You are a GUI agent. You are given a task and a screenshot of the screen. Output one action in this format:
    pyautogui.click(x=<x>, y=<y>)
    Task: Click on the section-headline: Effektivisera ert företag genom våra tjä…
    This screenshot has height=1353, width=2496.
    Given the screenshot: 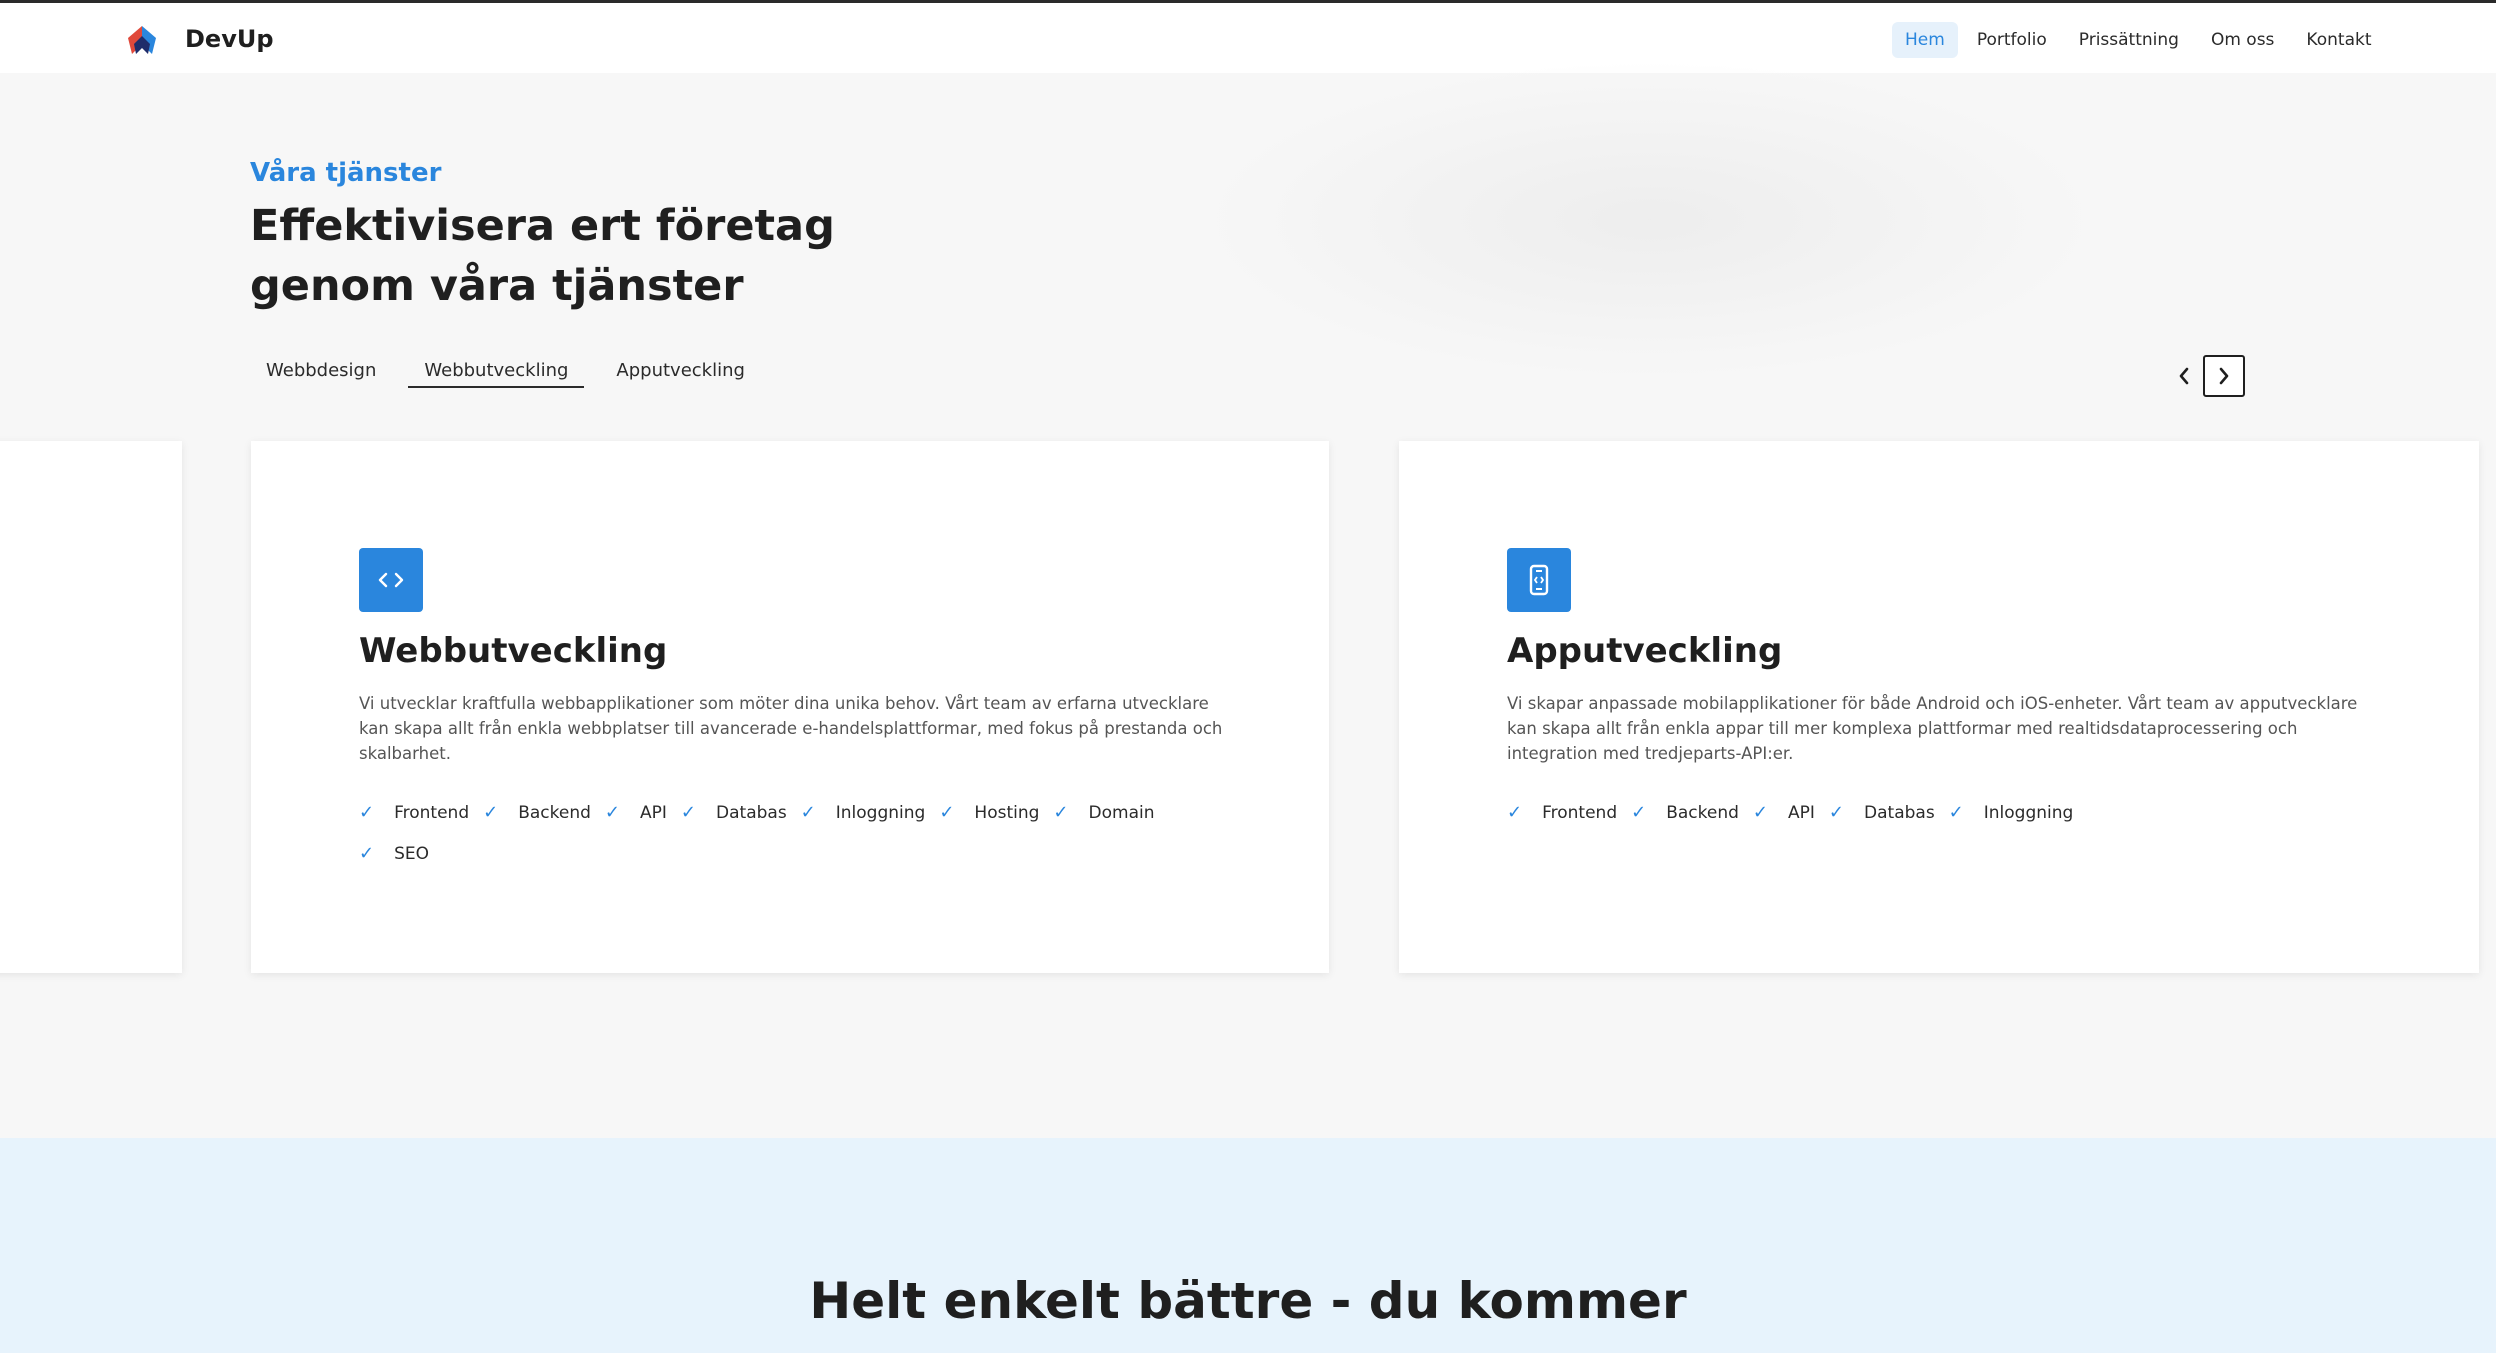 What is the action you would take?
    pyautogui.click(x=600, y=256)
    